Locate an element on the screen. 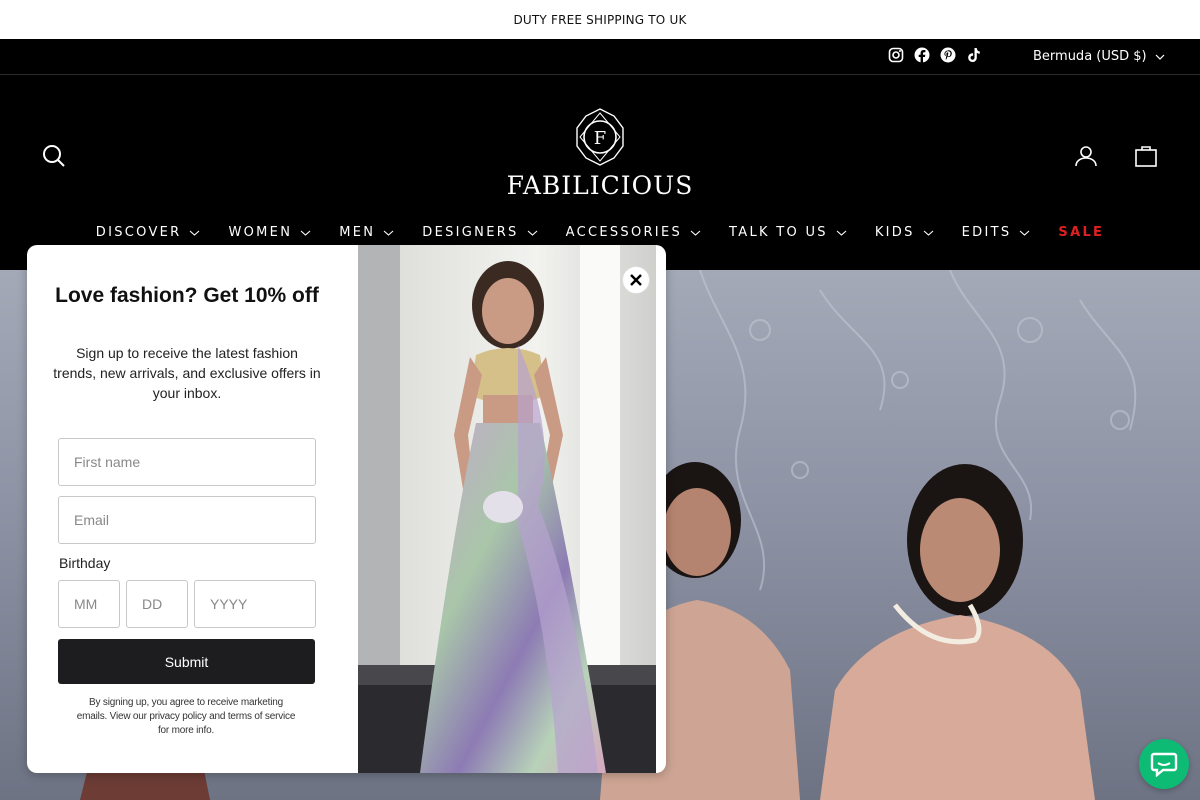 The image size is (1200, 800). nav-label: TALK TO US is located at coordinates (778, 232).